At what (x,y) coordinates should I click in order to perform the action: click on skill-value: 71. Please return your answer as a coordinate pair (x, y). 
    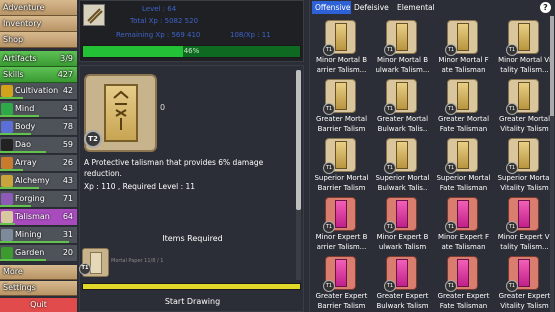
    Looking at the image, I should click on (67, 198).